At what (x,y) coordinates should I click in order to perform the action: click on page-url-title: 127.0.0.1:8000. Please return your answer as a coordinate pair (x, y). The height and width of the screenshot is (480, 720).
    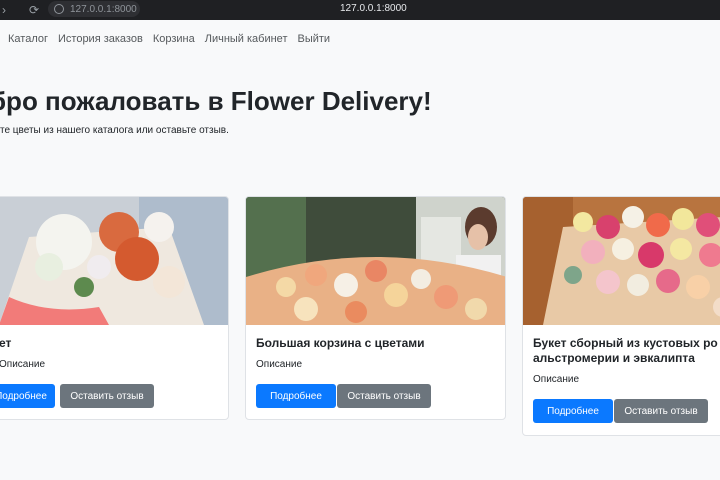
    Looking at the image, I should click on (373, 8).